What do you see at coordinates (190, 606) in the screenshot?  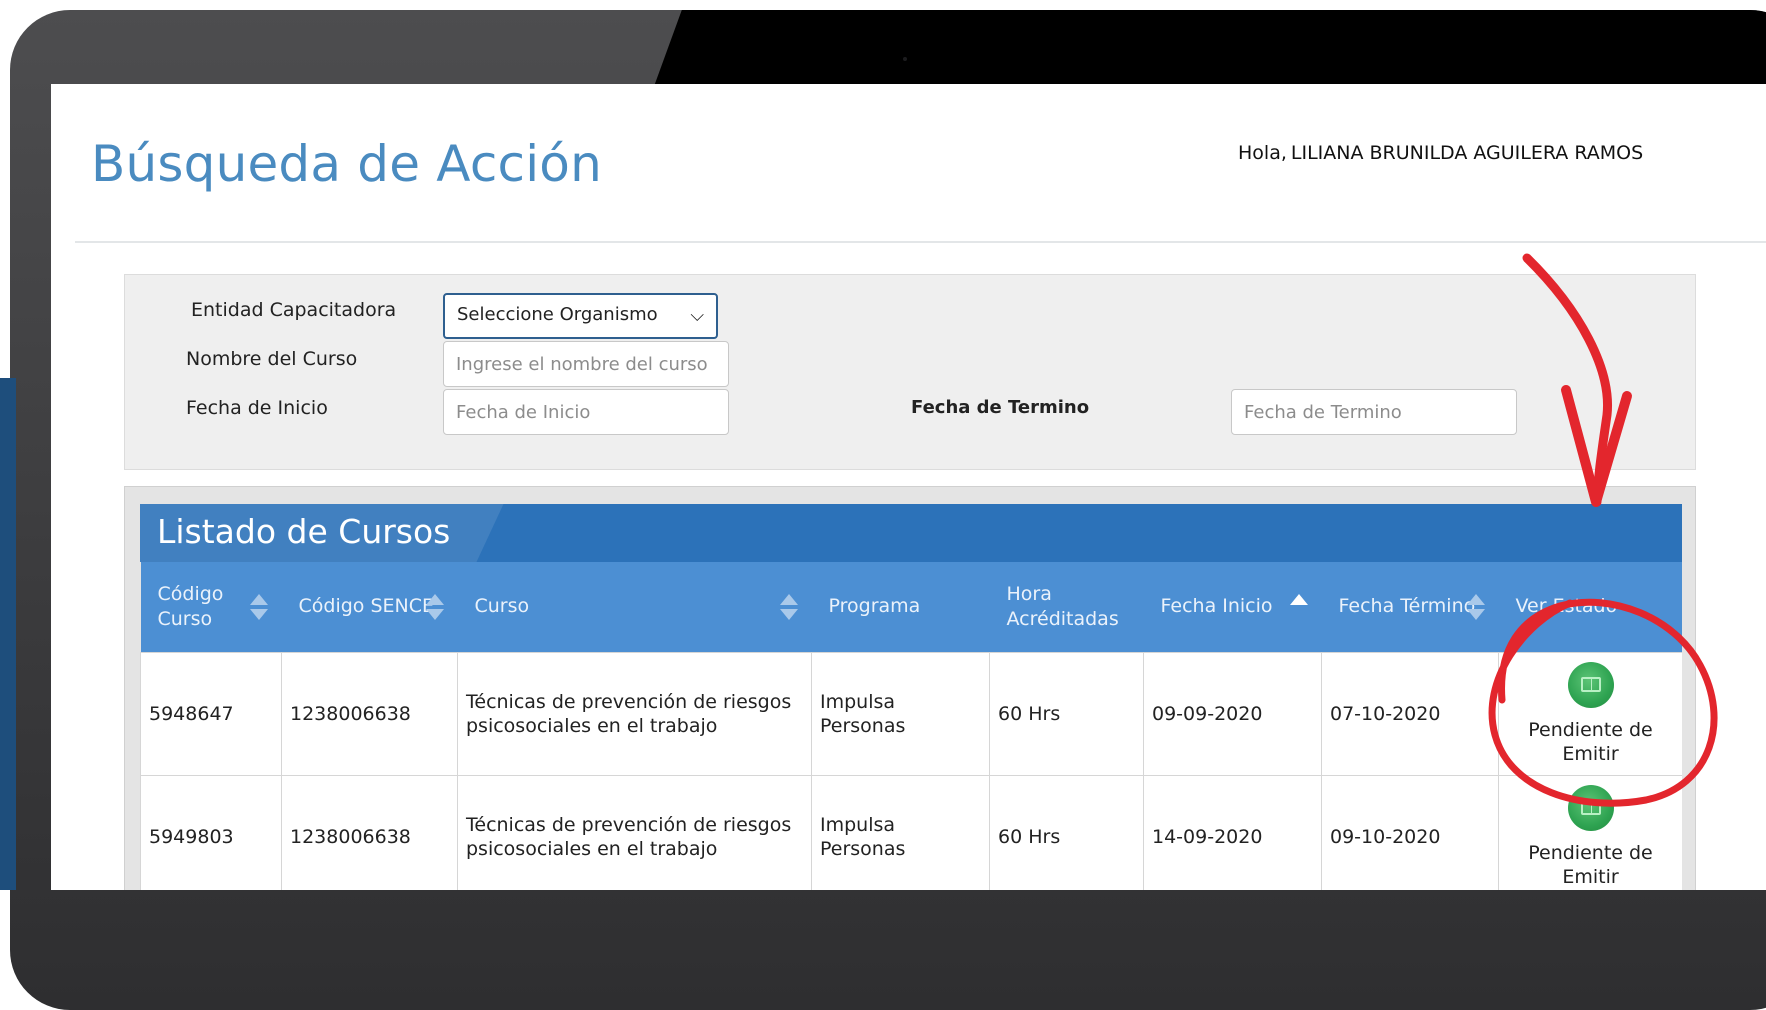 I see `header-codigo-curso-label: Código Curso` at bounding box center [190, 606].